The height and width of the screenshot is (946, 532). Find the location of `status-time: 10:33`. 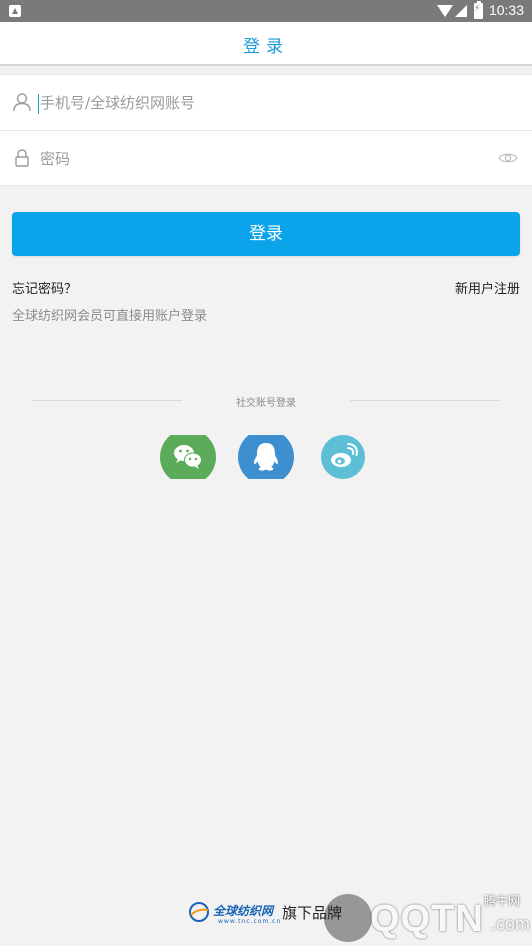

status-time: 10:33 is located at coordinates (506, 10).